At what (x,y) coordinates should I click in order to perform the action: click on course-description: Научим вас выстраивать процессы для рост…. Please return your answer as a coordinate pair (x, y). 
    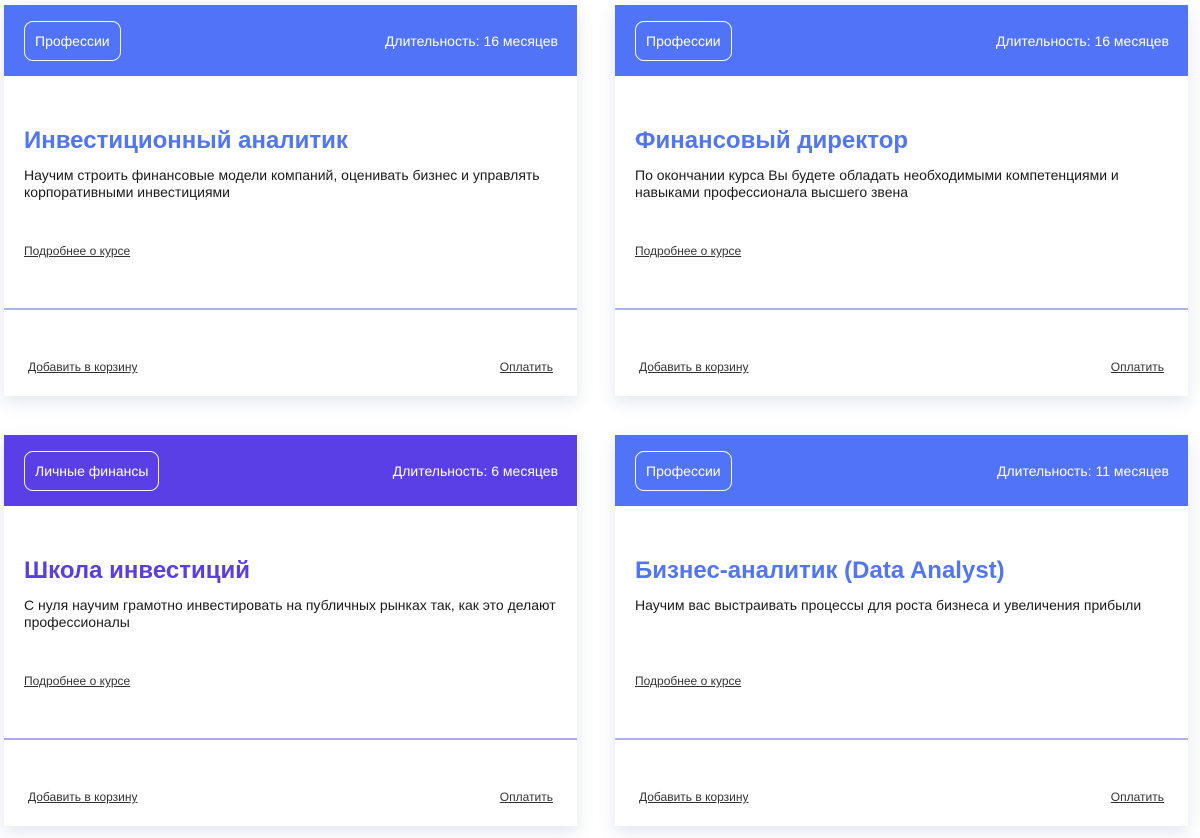
    Looking at the image, I should click on (888, 605).